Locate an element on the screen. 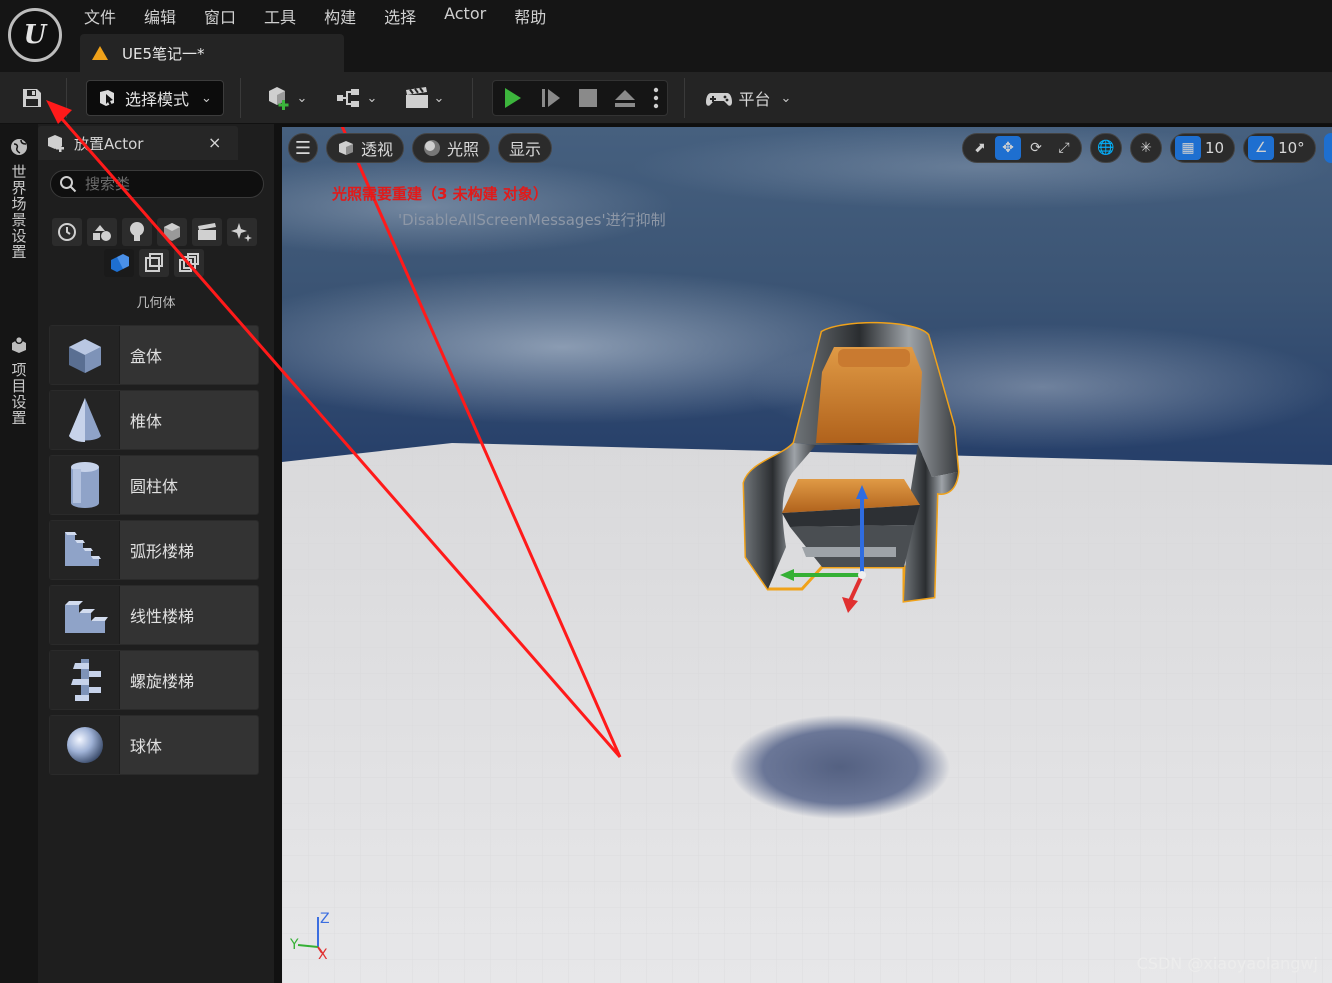 This screenshot has width=1332, height=983. eject-icon is located at coordinates (625, 98).